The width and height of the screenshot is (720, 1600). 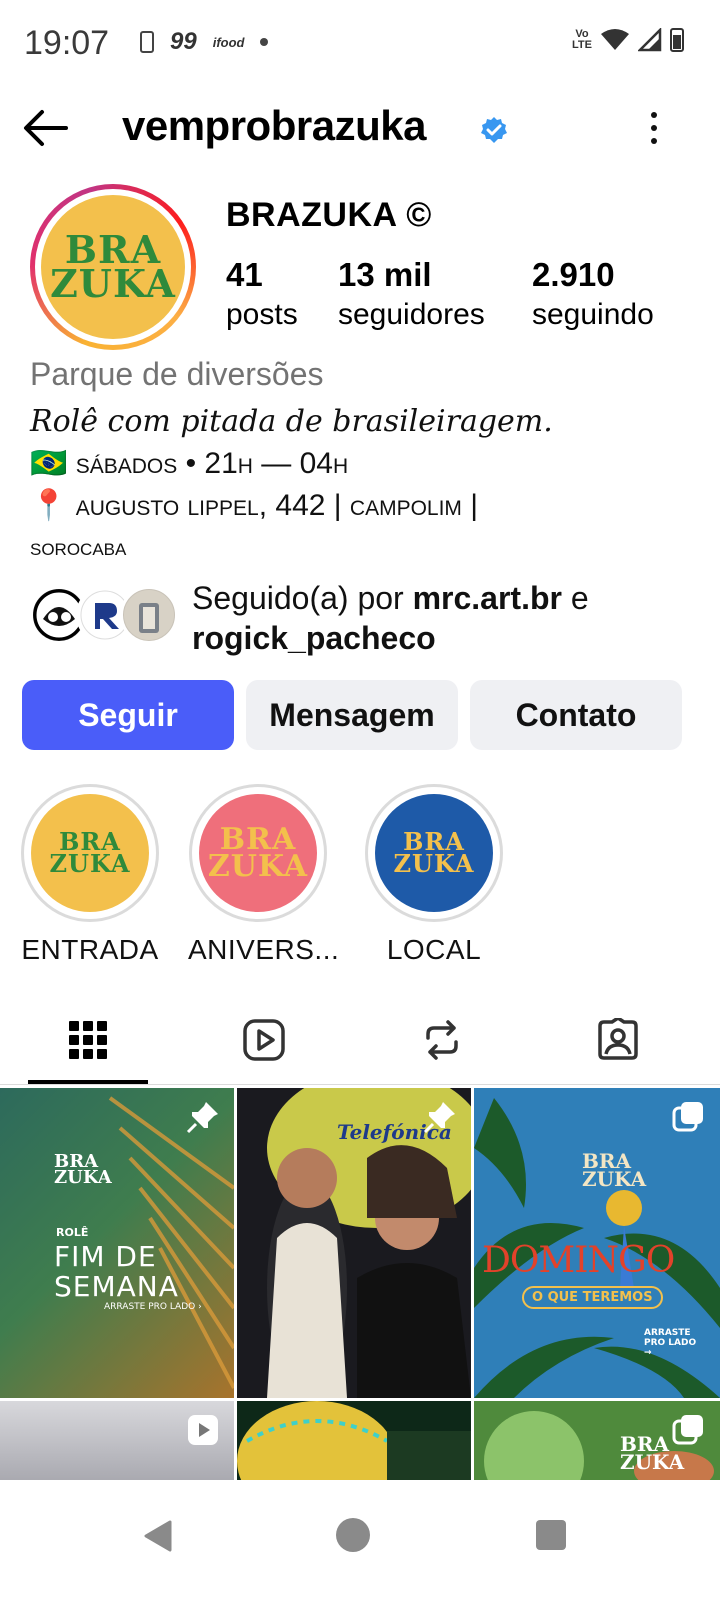 I want to click on bio-line: Rolê com pitada de brasileiragem., so click(x=291, y=421).